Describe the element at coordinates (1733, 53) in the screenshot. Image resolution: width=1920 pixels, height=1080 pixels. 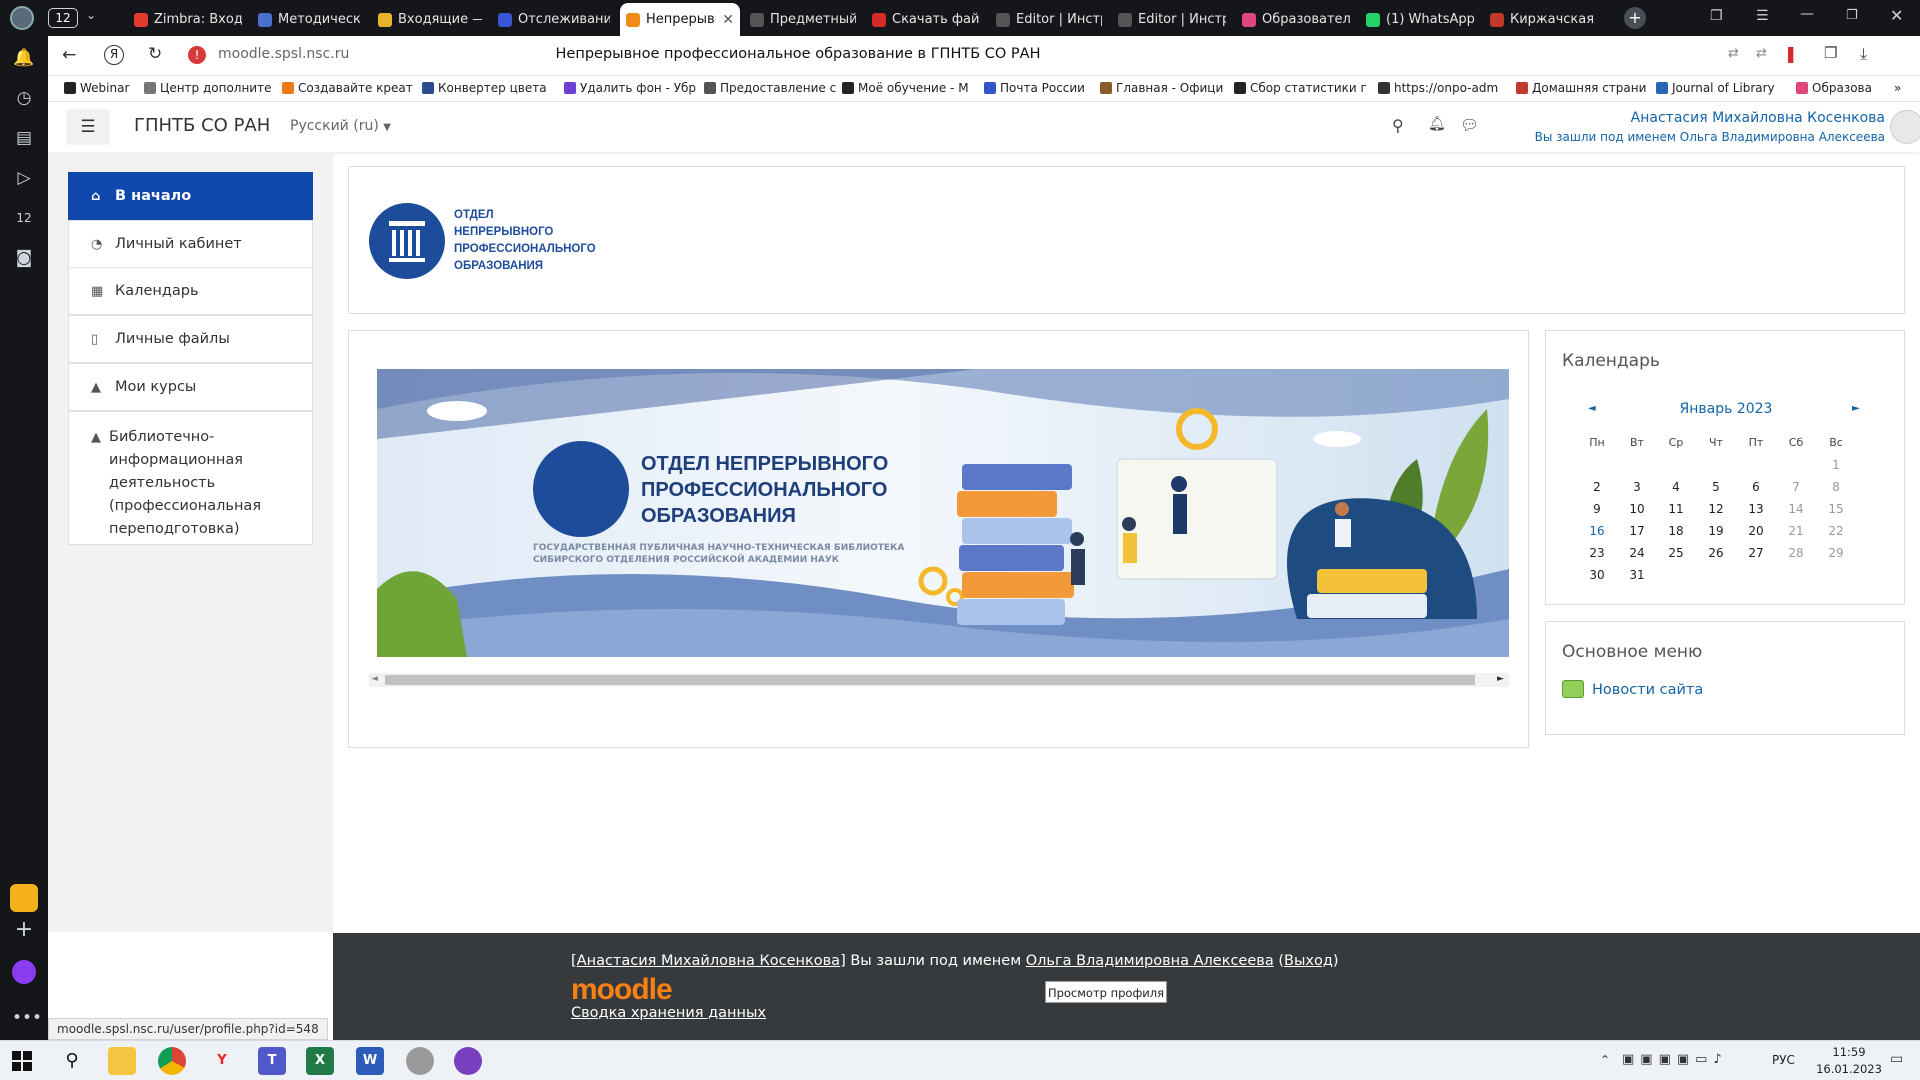
I see `translate-icon: ⇄` at that location.